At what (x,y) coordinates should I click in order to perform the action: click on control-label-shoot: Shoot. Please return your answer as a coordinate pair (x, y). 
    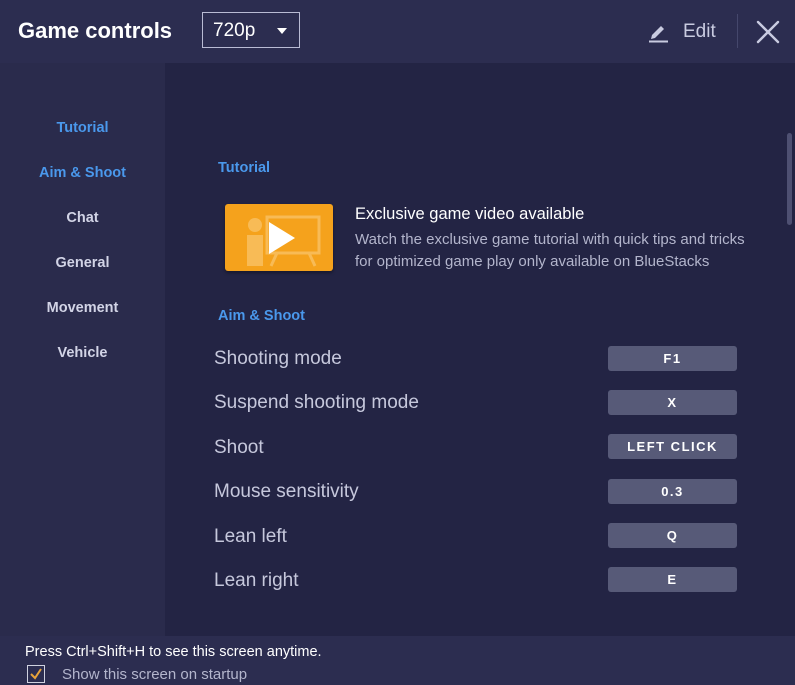
    Looking at the image, I should click on (239, 447).